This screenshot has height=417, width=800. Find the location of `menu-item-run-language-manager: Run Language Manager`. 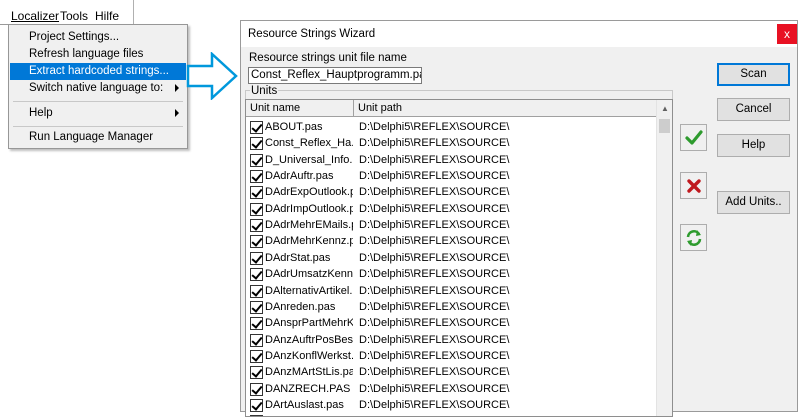

menu-item-run-language-manager: Run Language Manager is located at coordinates (98, 137).